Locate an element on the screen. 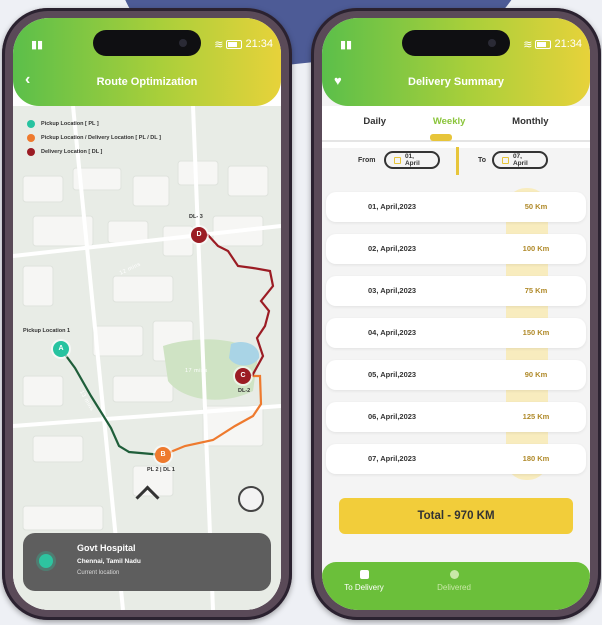 The height and width of the screenshot is (625, 602). from-label: From is located at coordinates (367, 160).